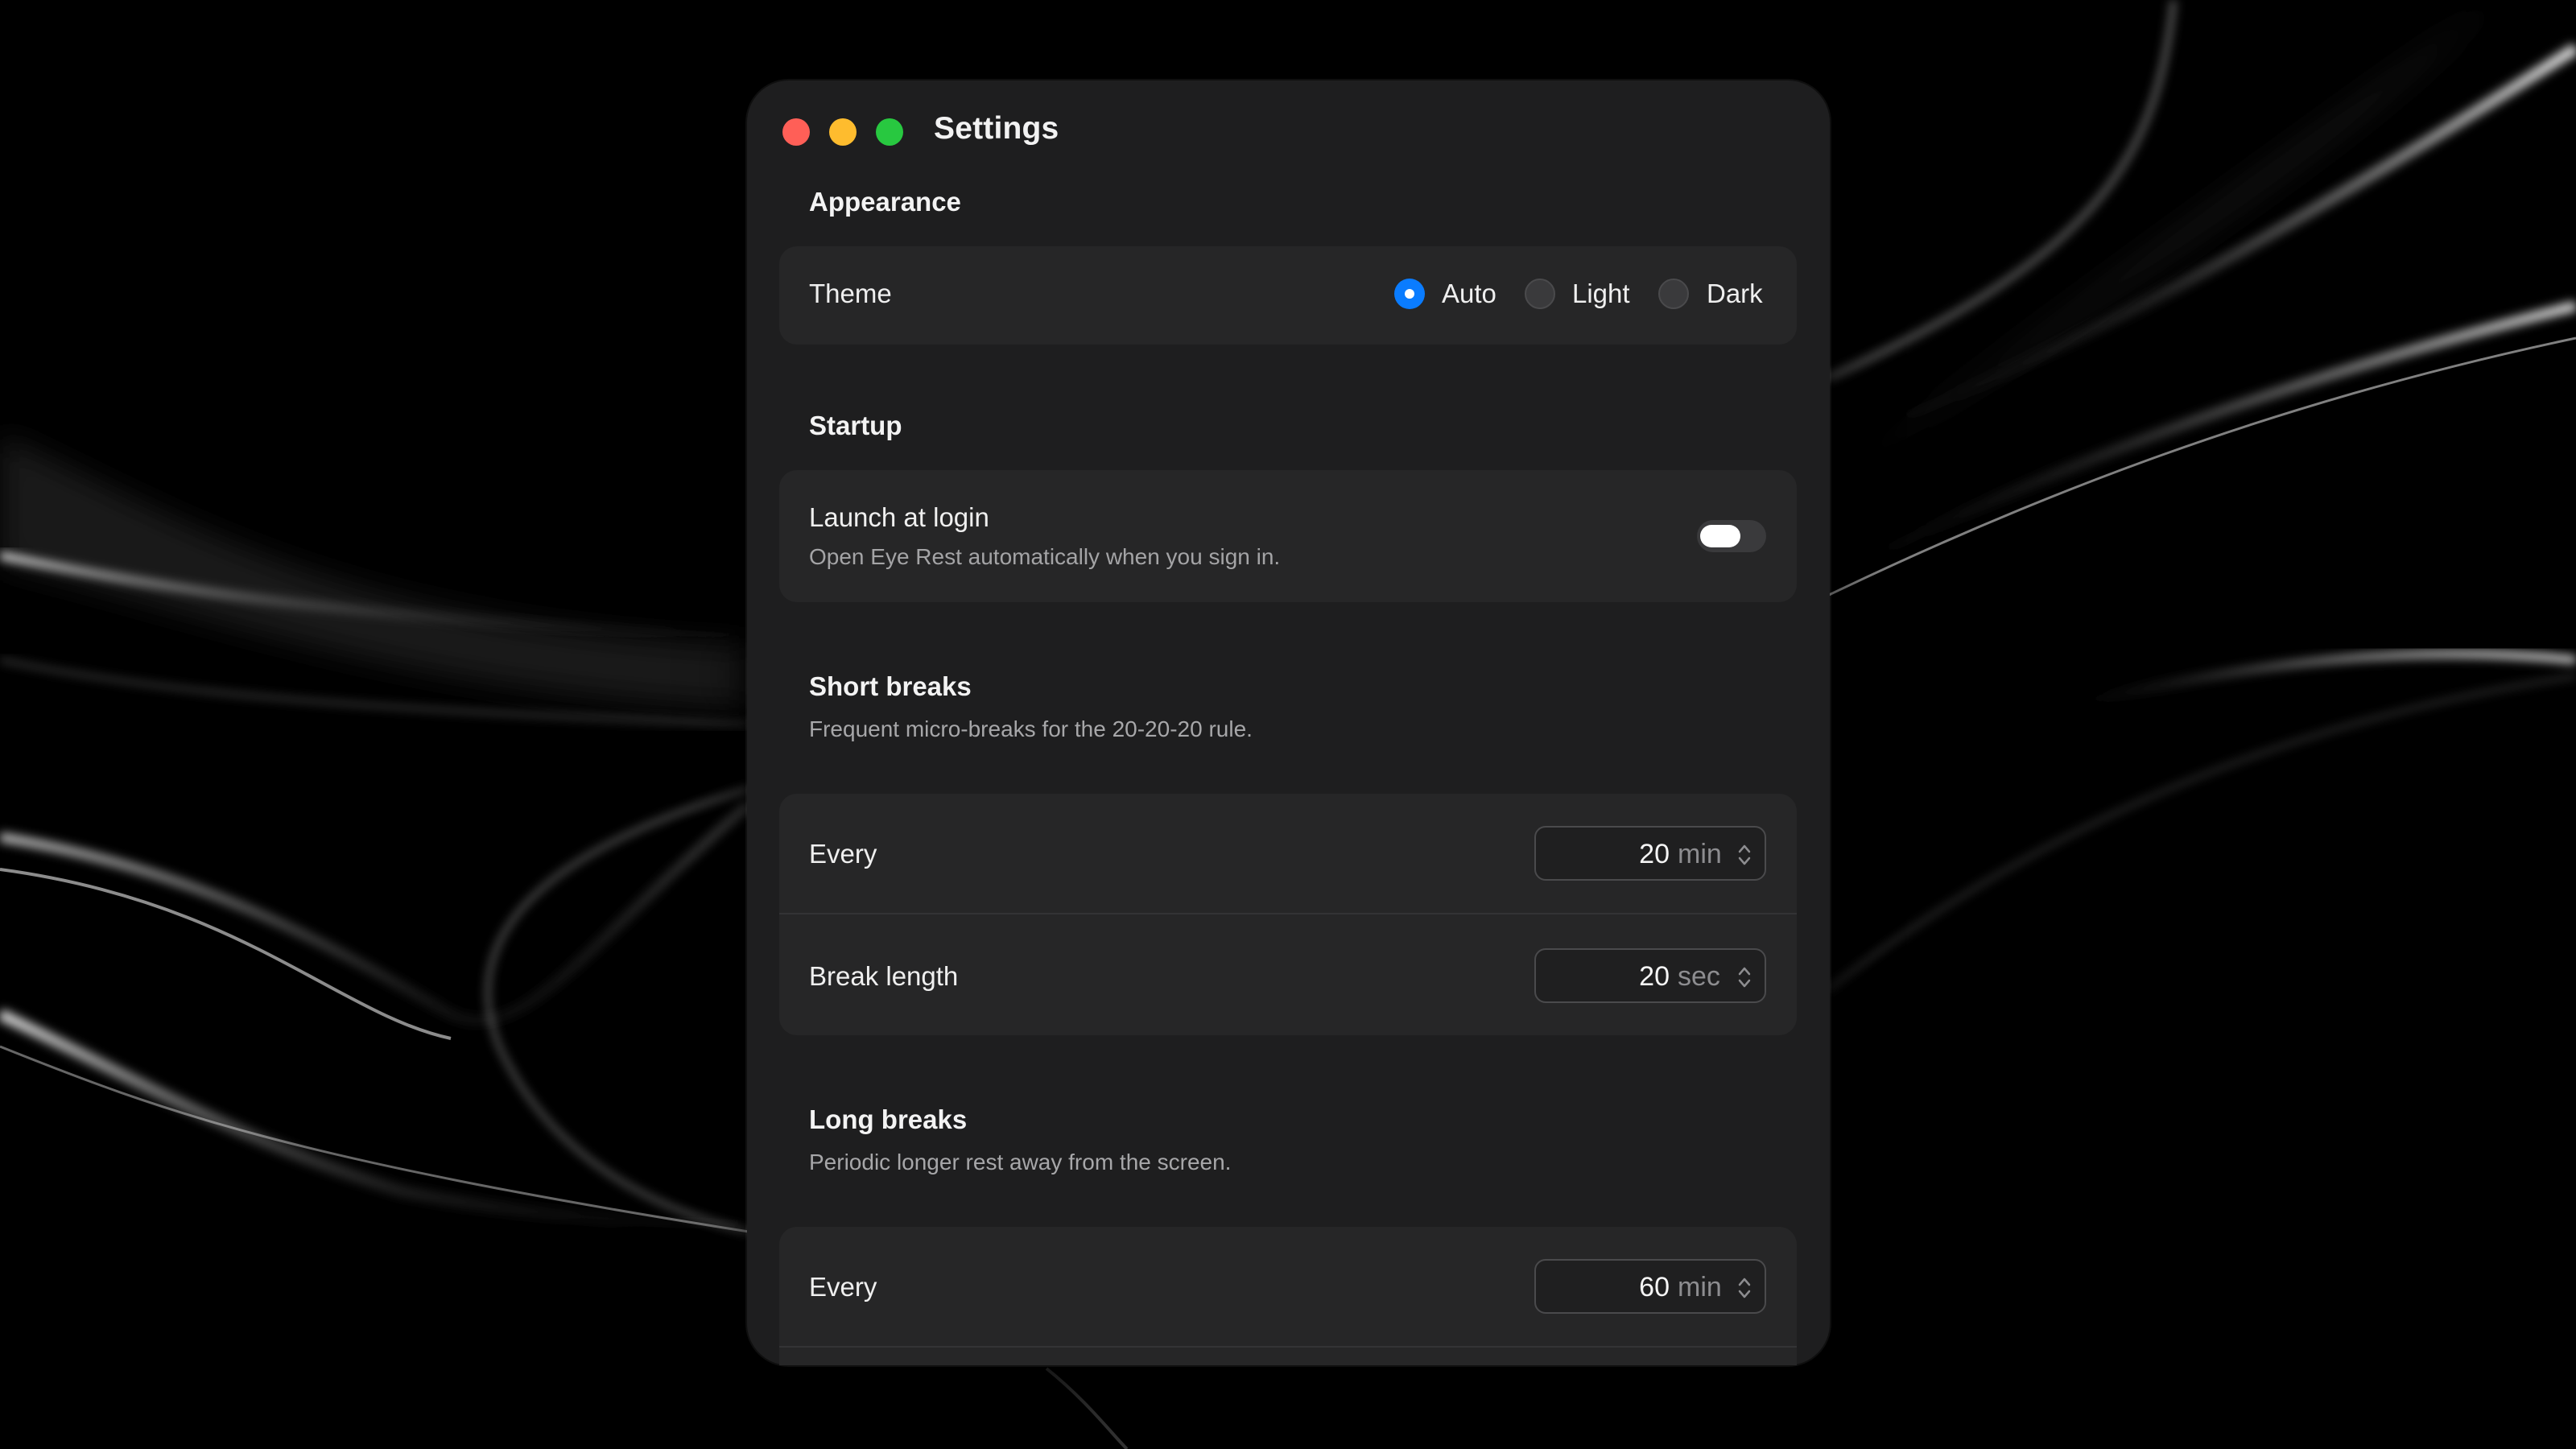 Image resolution: width=2576 pixels, height=1449 pixels. I want to click on long-every-label: Every, so click(843, 1287).